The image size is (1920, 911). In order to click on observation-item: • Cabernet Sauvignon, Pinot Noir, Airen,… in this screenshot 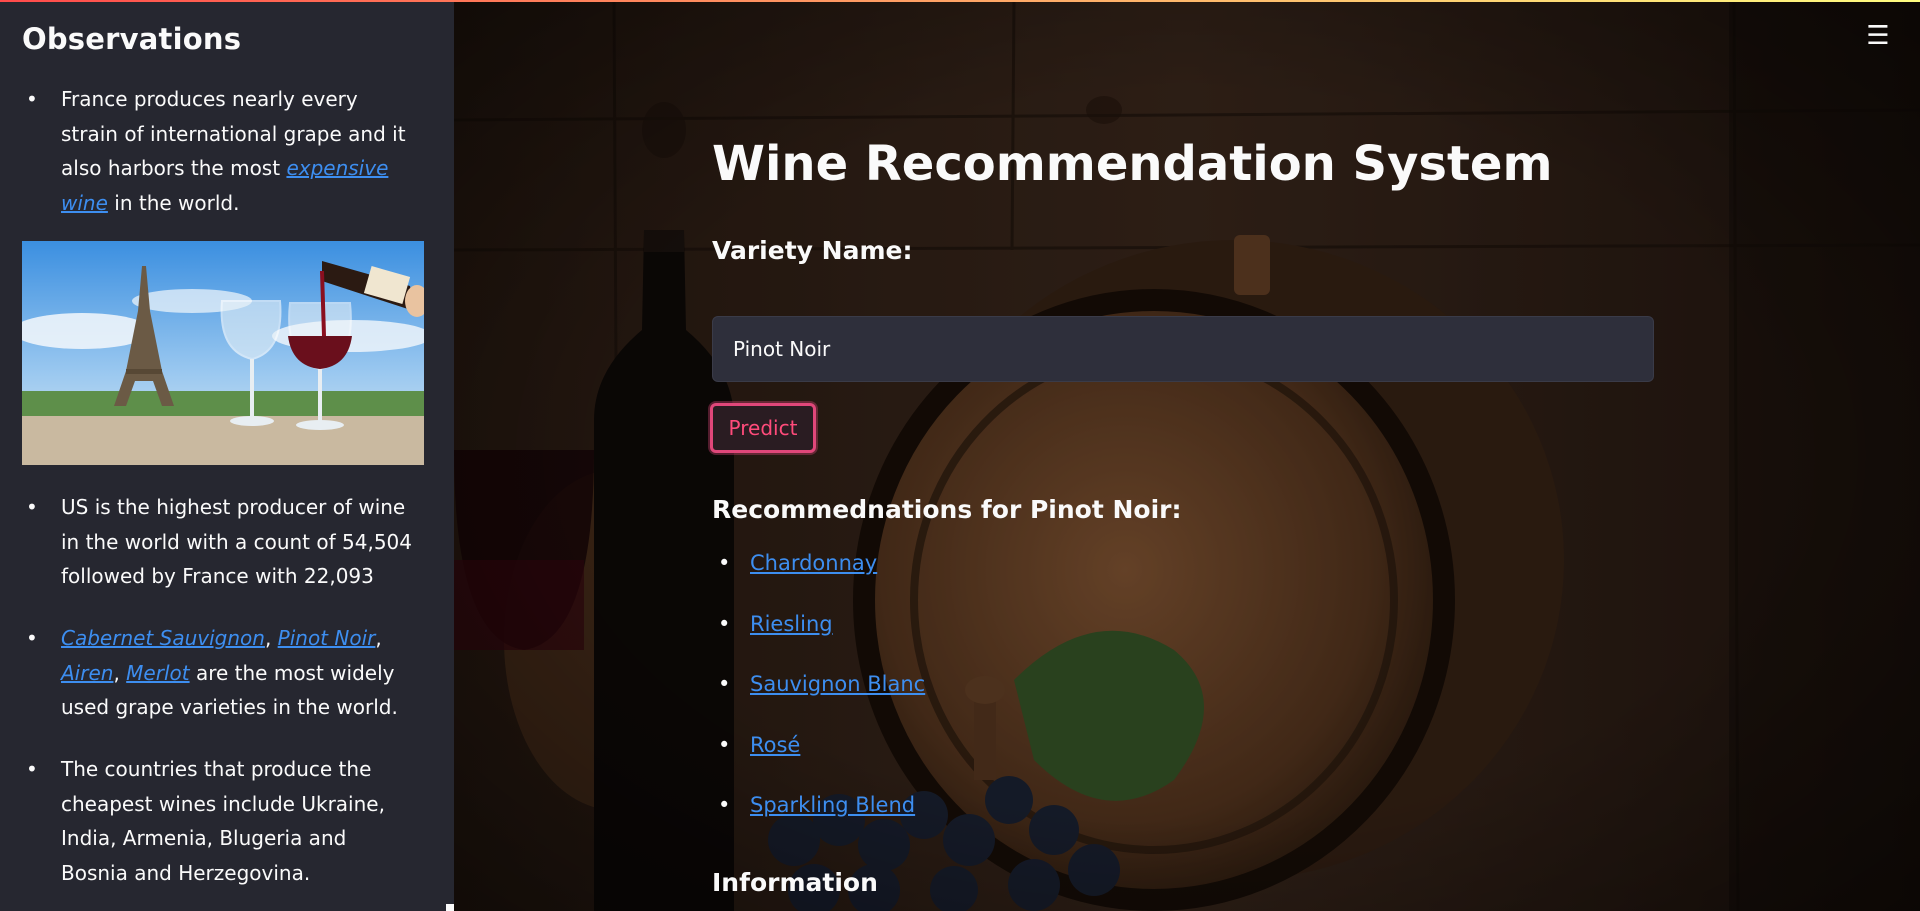, I will do `click(218, 673)`.